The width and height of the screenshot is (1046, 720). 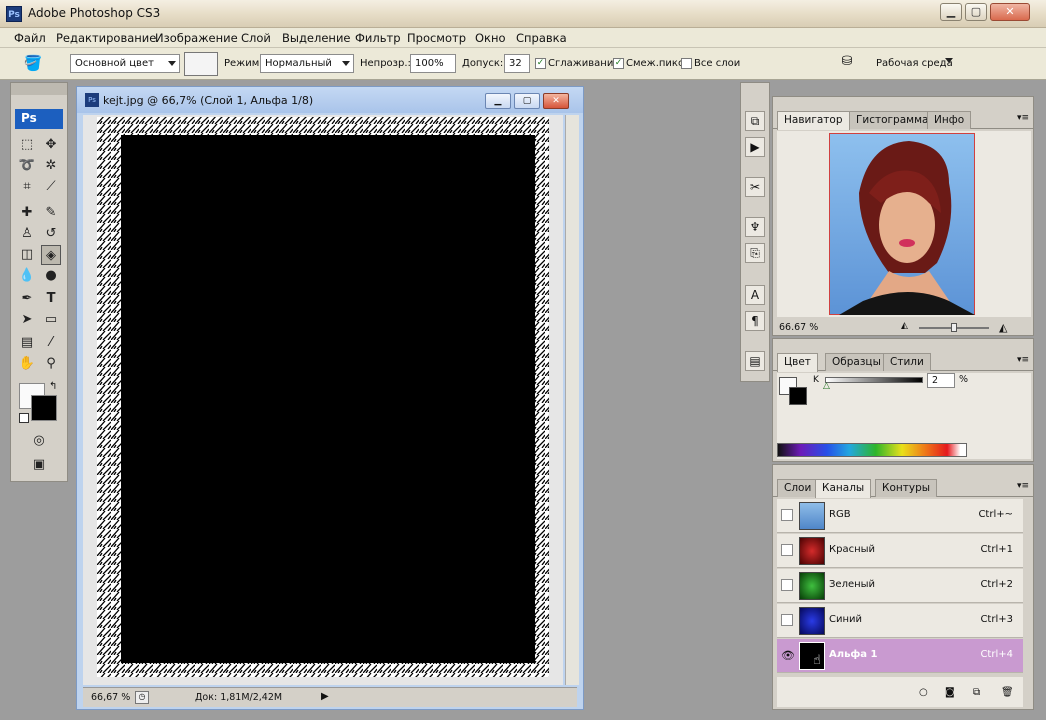 I want to click on new-channel-icon: ⧉, so click(x=976, y=692).